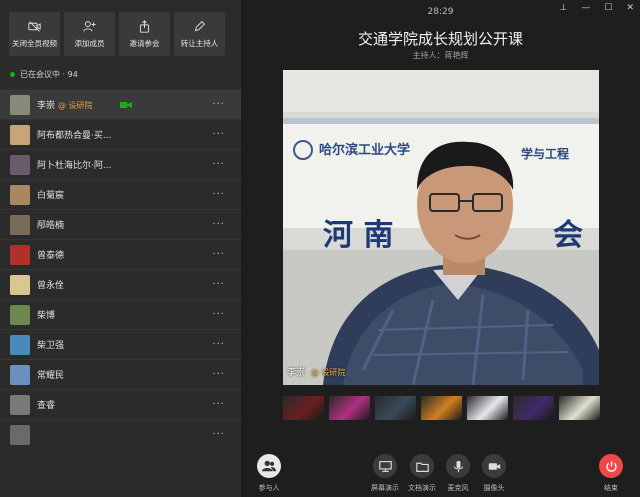 This screenshot has height=497, width=640. What do you see at coordinates (120, 434) in the screenshot?
I see `participant-row: ···` at bounding box center [120, 434].